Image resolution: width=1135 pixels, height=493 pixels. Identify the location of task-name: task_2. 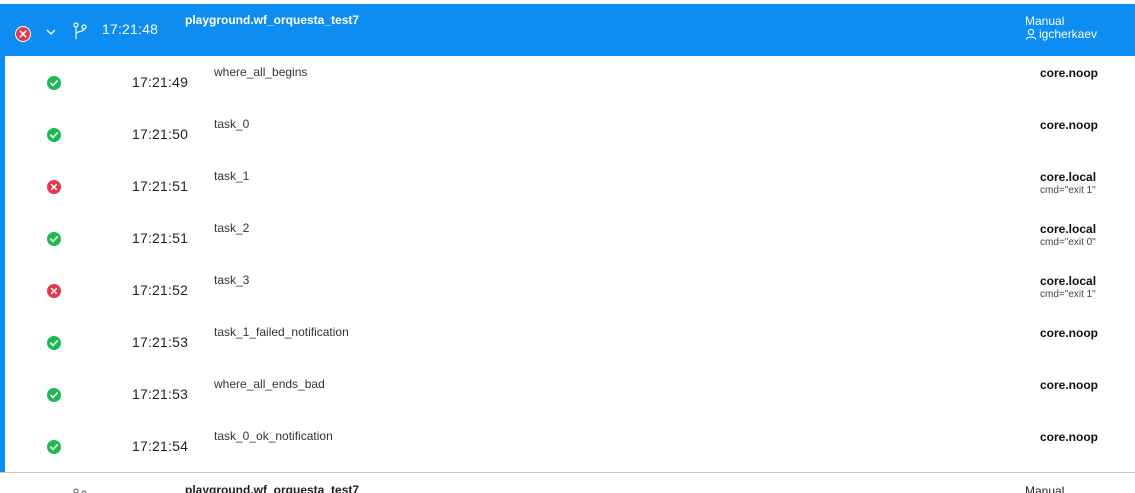
(231, 228).